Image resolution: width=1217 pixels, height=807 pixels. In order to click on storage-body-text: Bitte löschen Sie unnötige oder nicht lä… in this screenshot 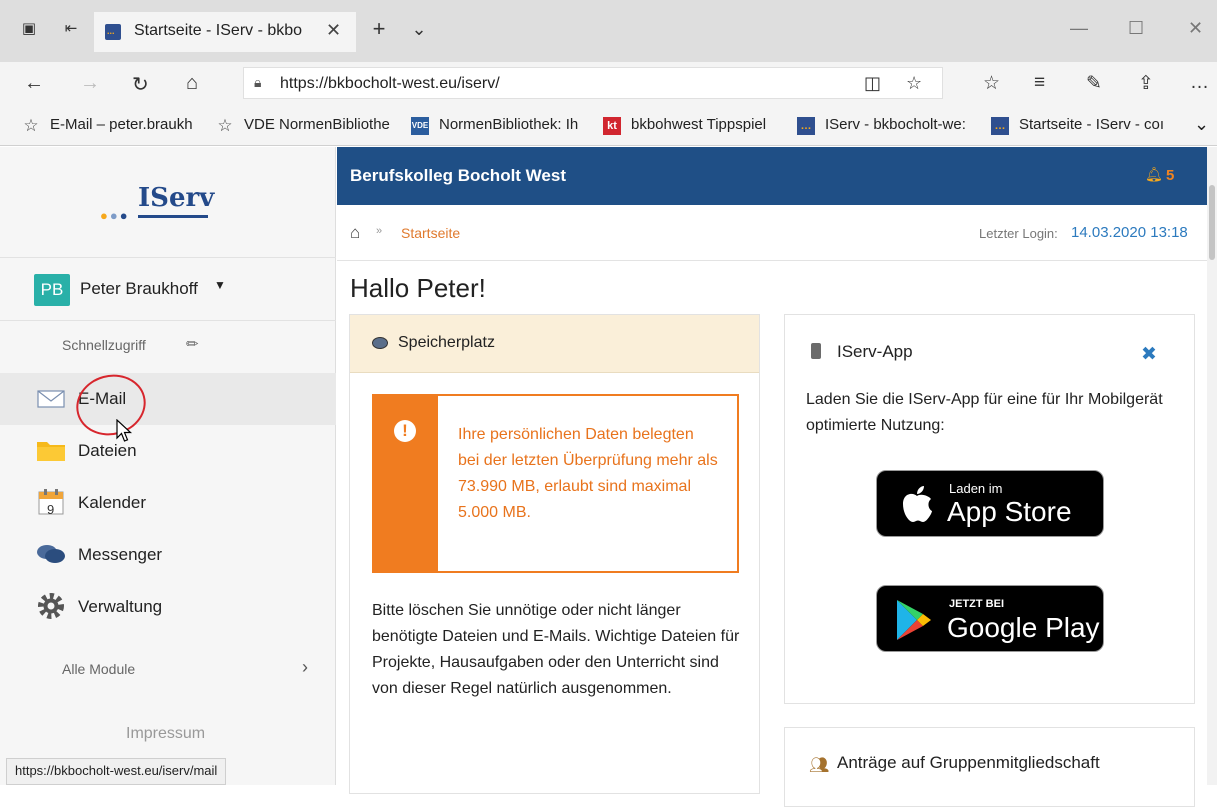, I will do `click(556, 649)`.